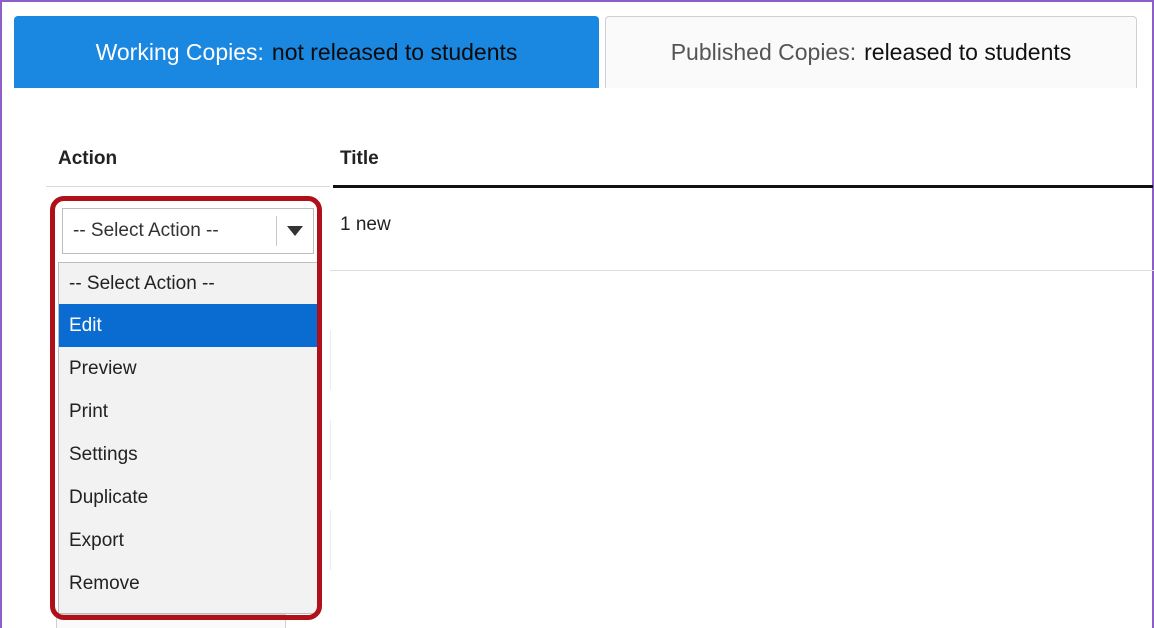  I want to click on action-select: -- Select Action --, so click(188, 231).